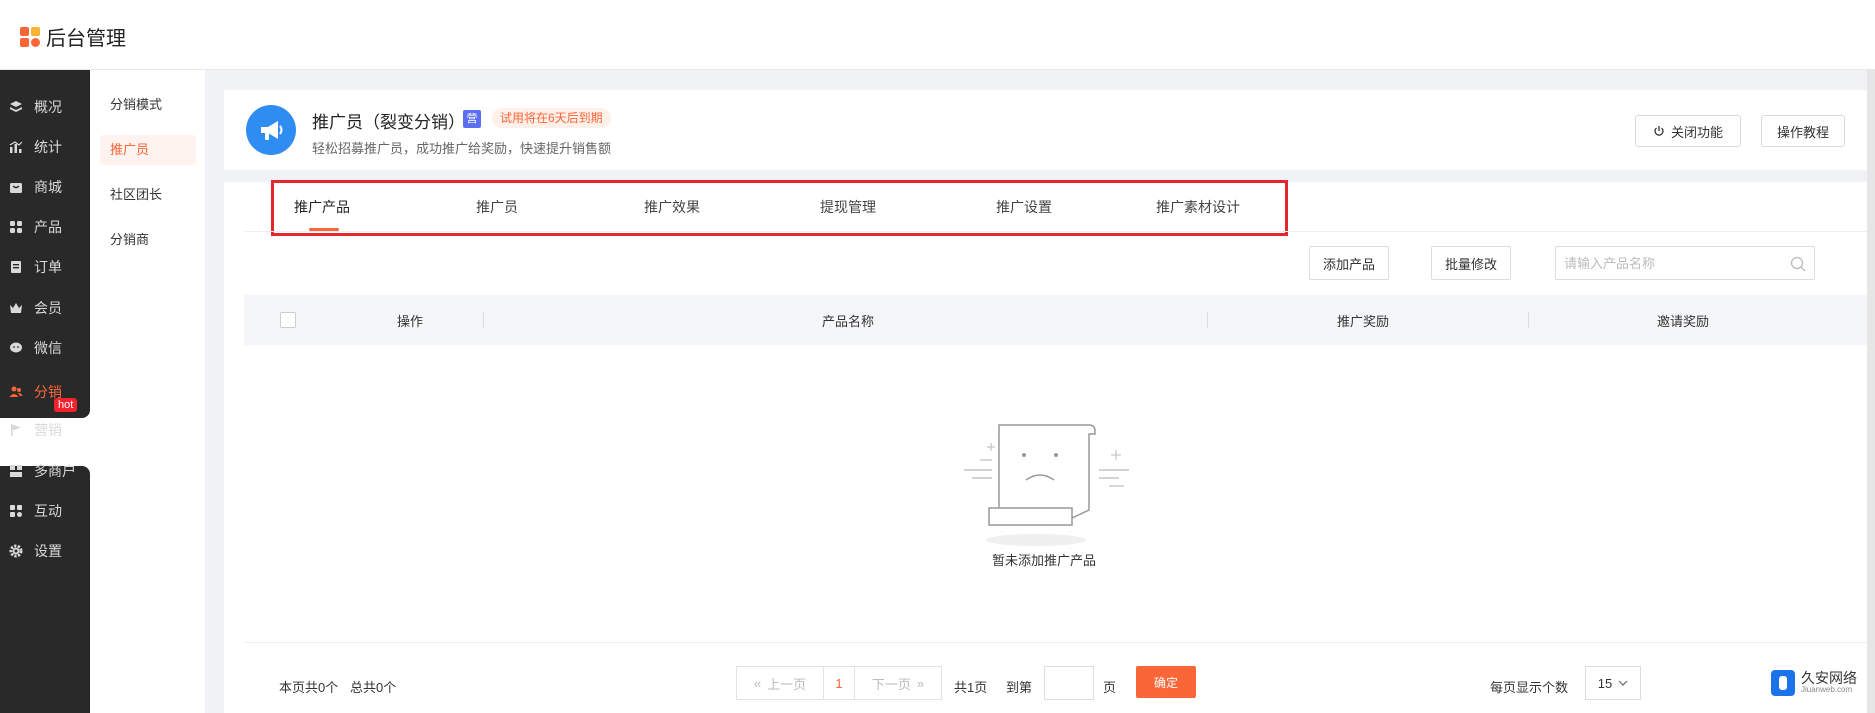 The image size is (1875, 713). Describe the element at coordinates (16, 511) in the screenshot. I see `apps-icon` at that location.